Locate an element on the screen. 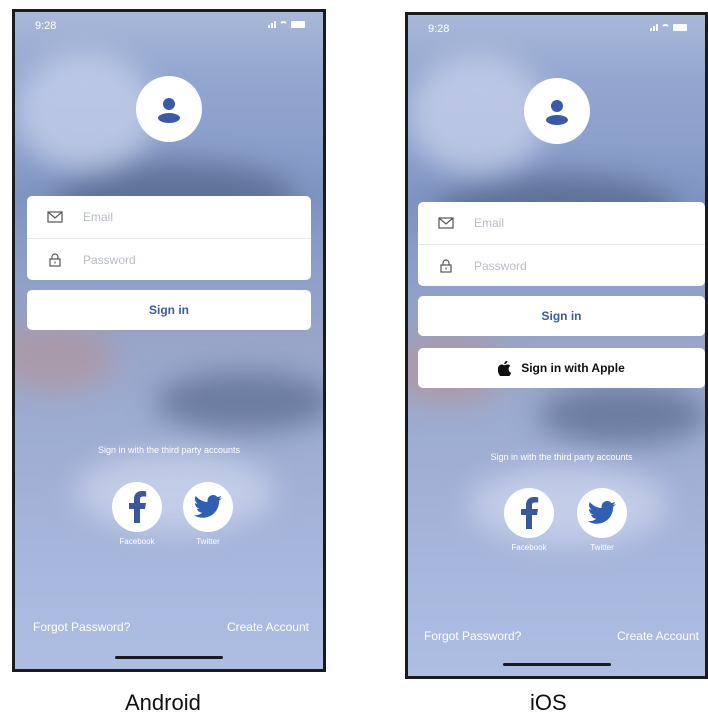 The height and width of the screenshot is (719, 708). android-caption: Android is located at coordinates (163, 702).